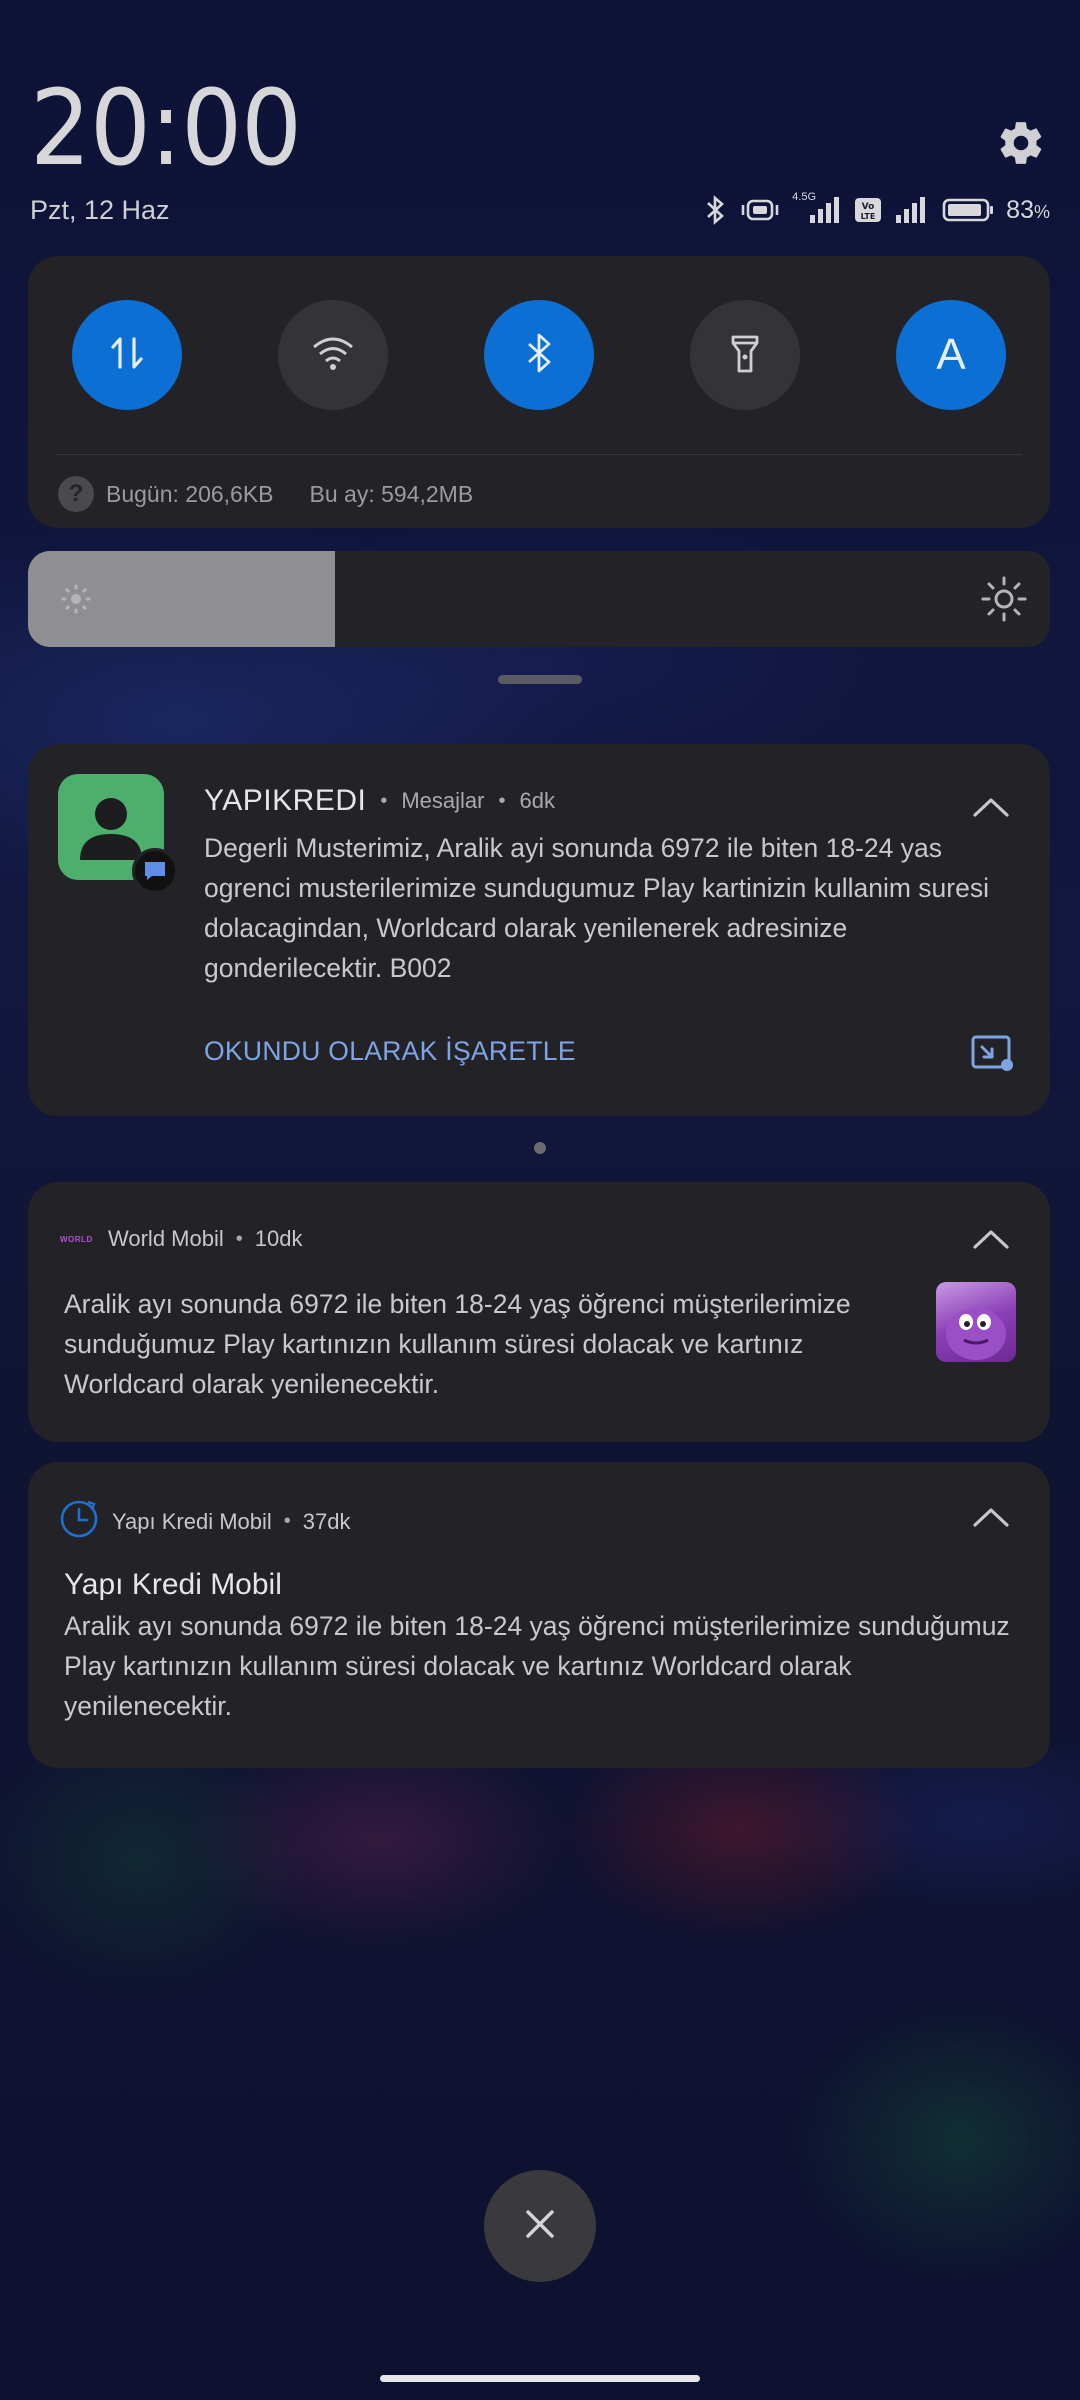 The height and width of the screenshot is (2400, 1080). What do you see at coordinates (969, 210) in the screenshot?
I see `battery-icon` at bounding box center [969, 210].